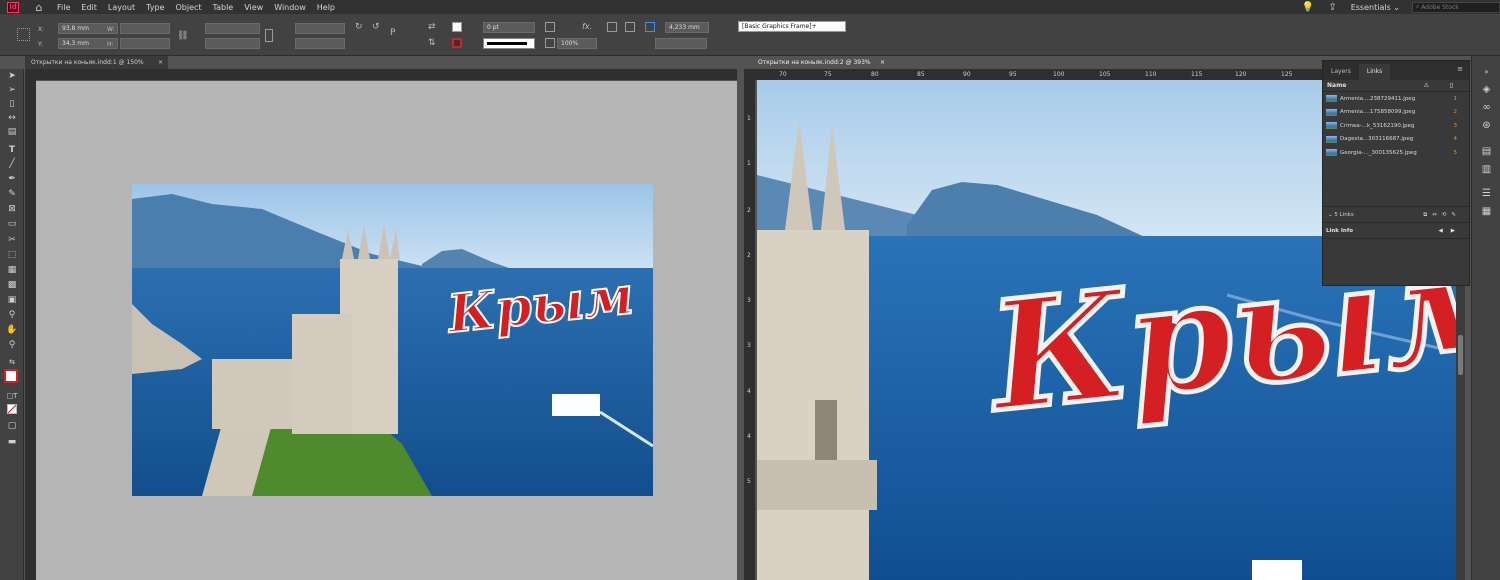  Describe the element at coordinates (1451, 86) in the screenshot. I see `page-icon: ▯` at that location.